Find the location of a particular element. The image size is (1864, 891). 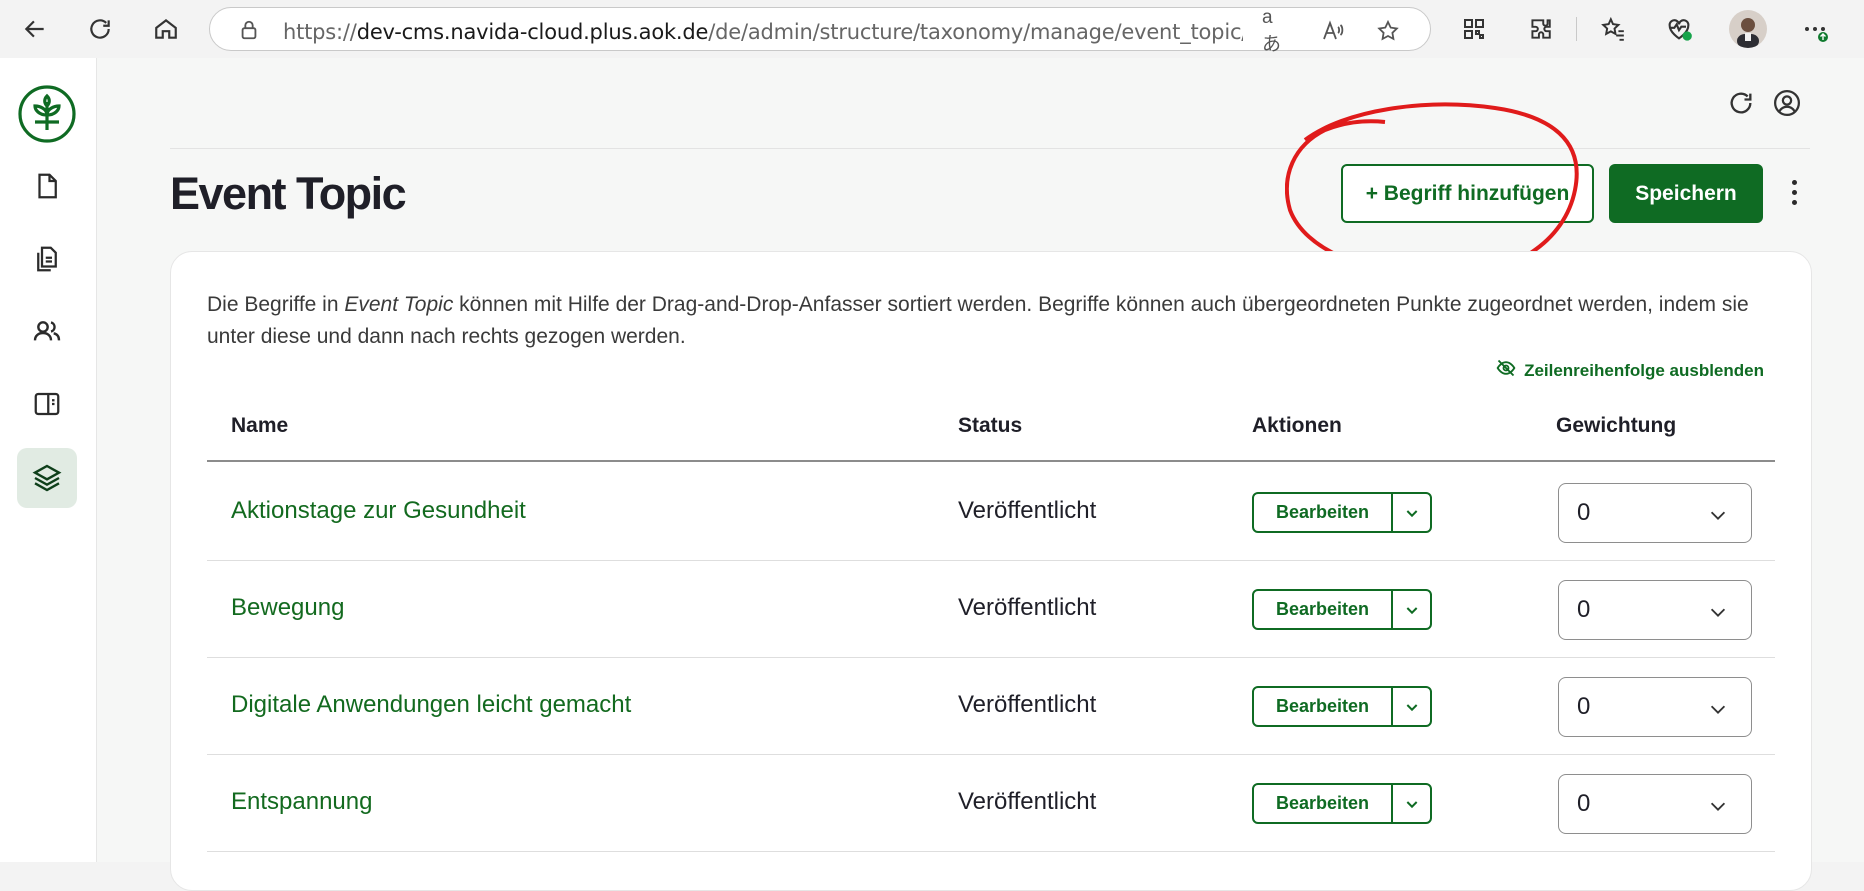

favorite-star-icon is located at coordinates (1388, 31).